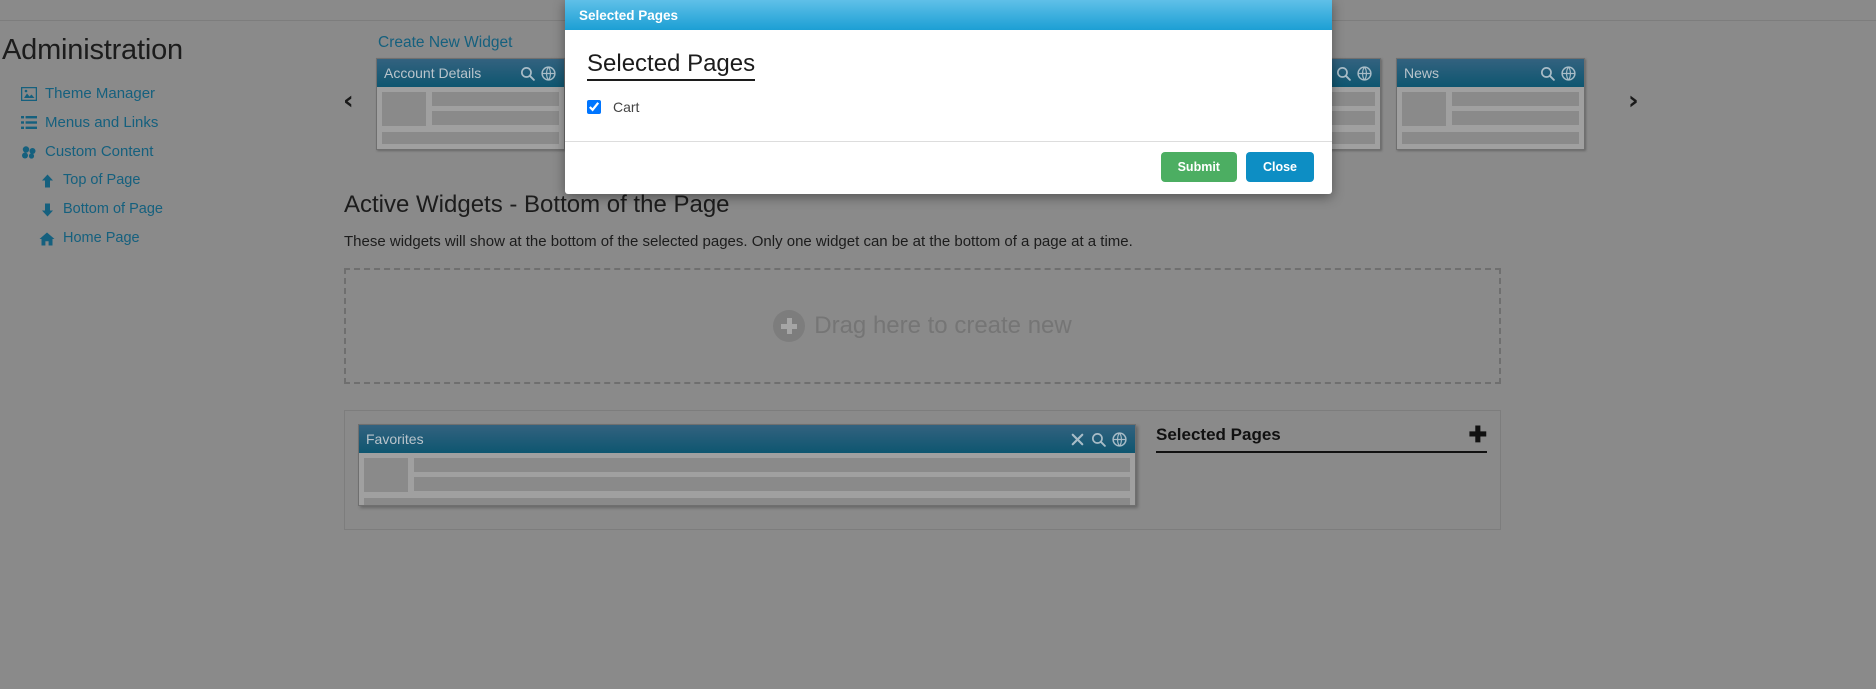 This screenshot has width=1876, height=689. I want to click on widget-card: News, so click(1490, 104).